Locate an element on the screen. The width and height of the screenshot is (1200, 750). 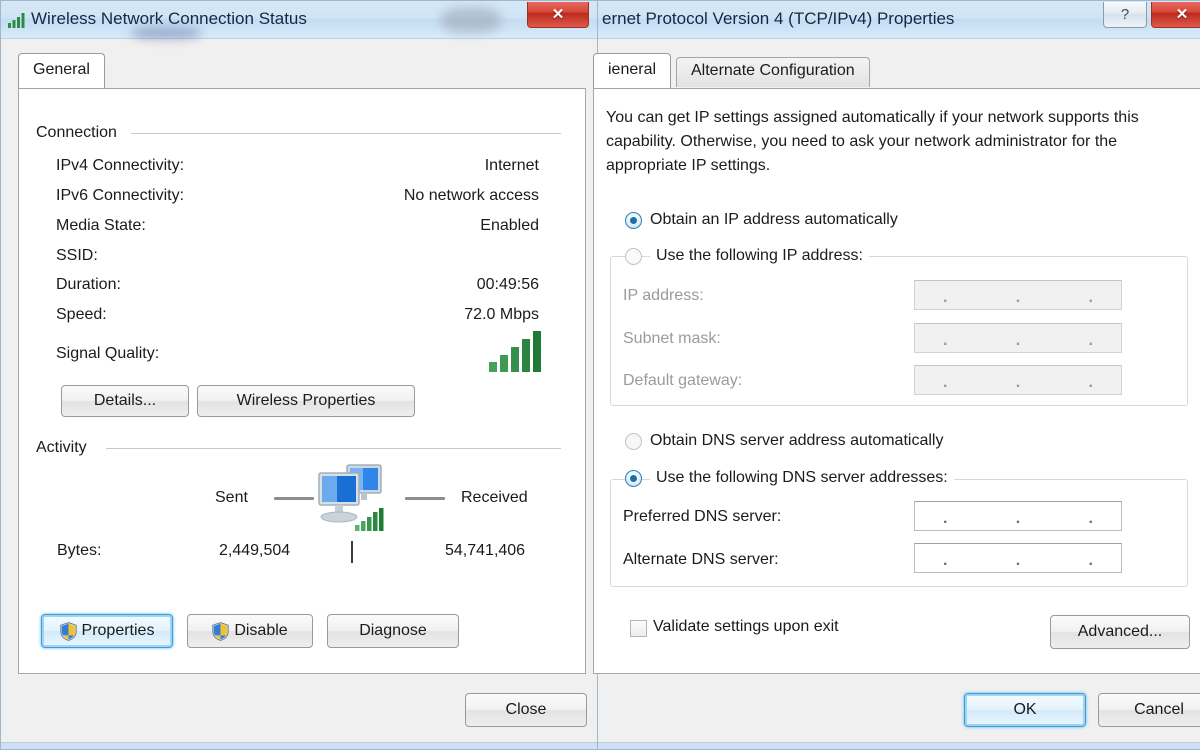
tab-general-tcpip: ieneral is located at coordinates (632, 70).